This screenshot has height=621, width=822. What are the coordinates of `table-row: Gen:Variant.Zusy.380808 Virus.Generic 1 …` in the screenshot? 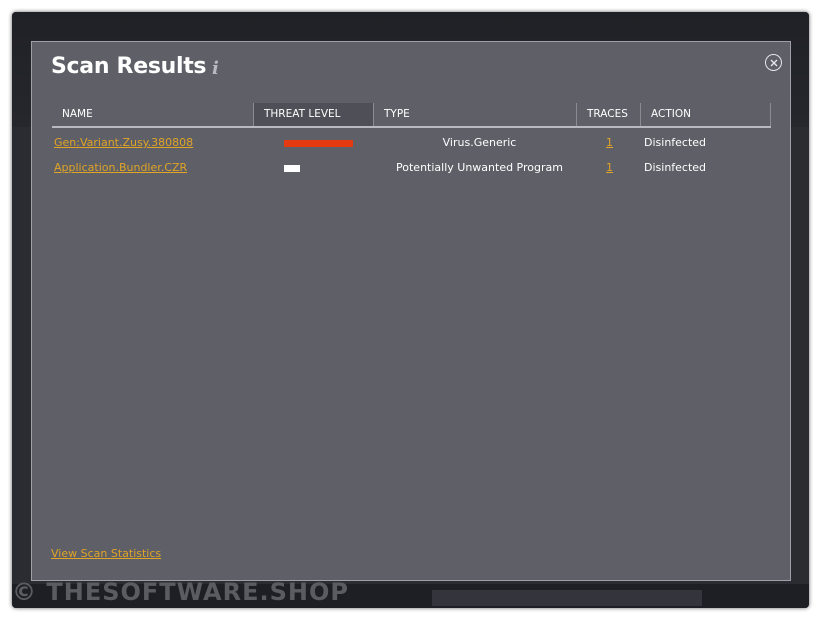 It's located at (411, 142).